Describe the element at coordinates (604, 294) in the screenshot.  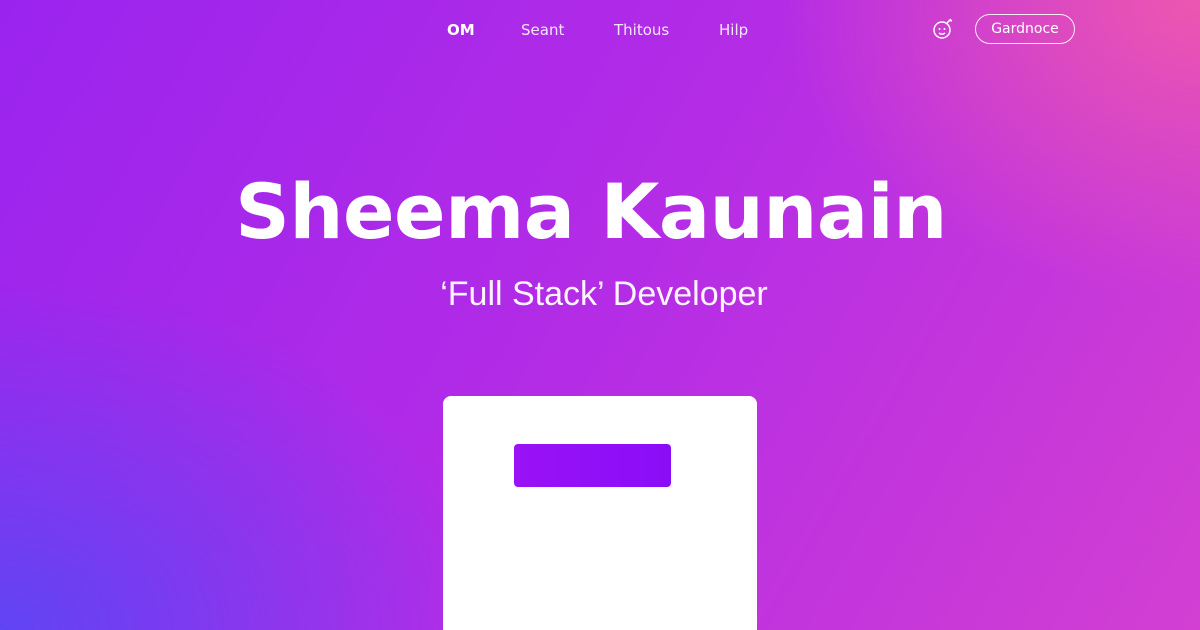
I see `hero-subtitle: ‘Full Stack’ Developer` at that location.